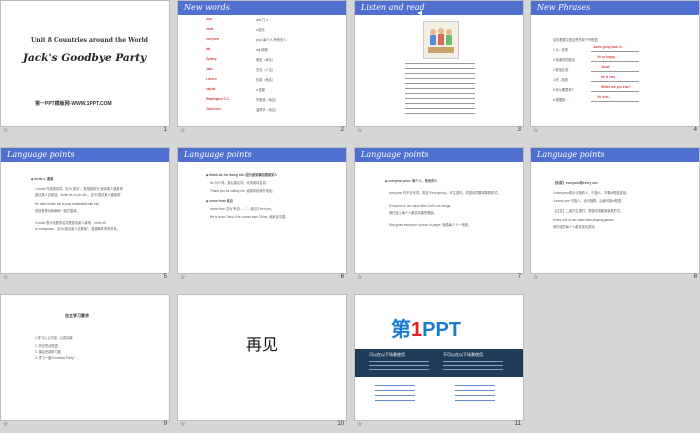 Image resolution: width=700 pixels, height=433 pixels. Describe the element at coordinates (243, 191) in the screenshot. I see `text-line: Thank you for calling me. 谢谢你给我打电话。` at that location.